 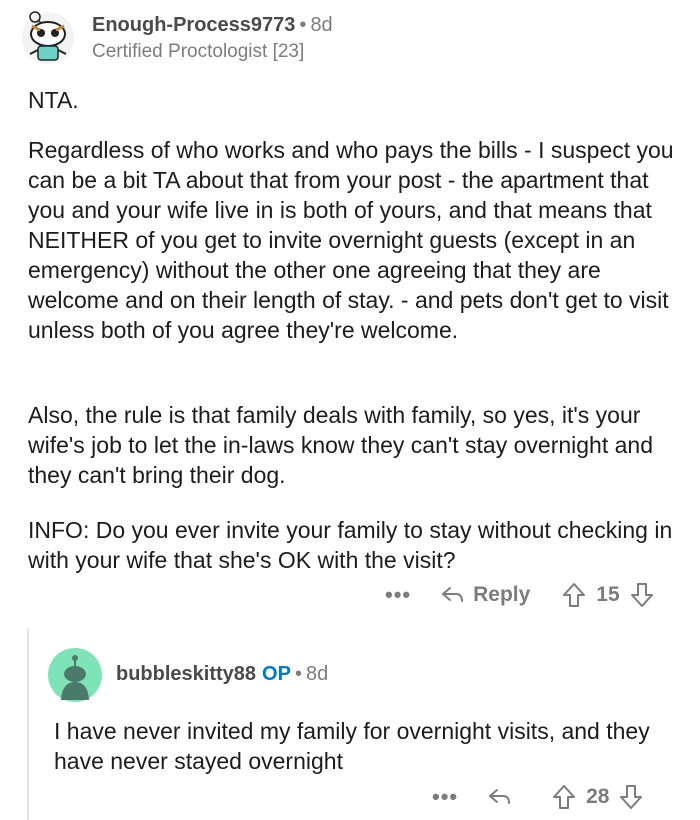 I want to click on vote-score: 28, so click(x=598, y=796).